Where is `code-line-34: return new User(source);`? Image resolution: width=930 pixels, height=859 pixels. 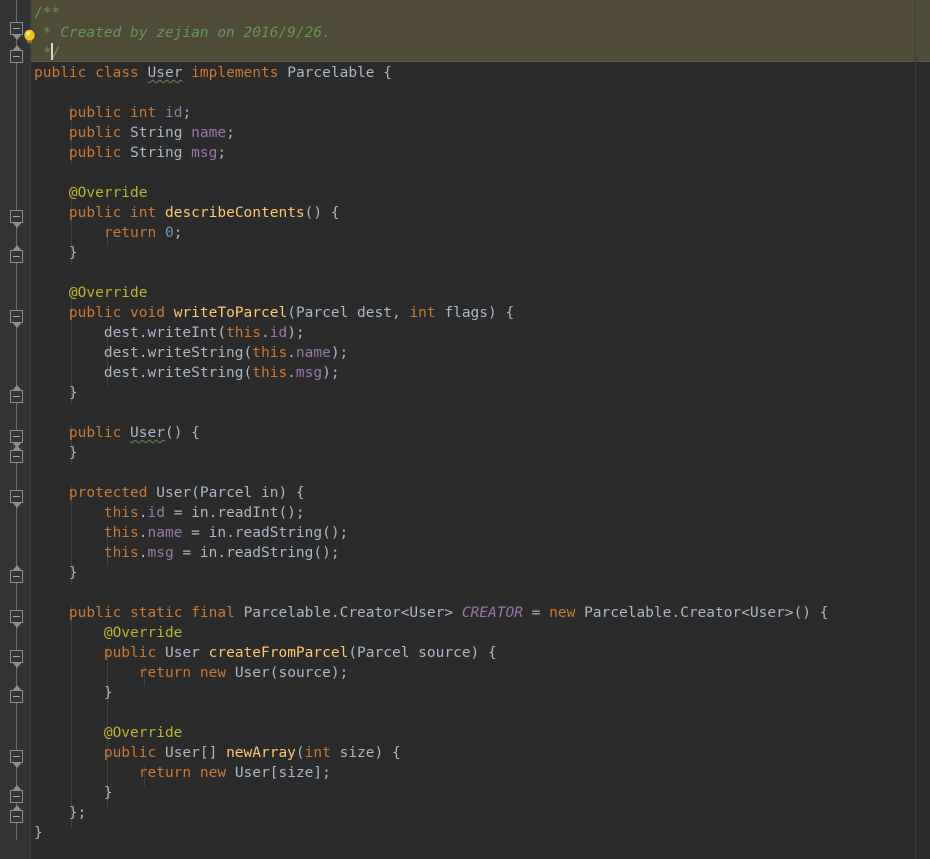
code-line-34: return new User(source); is located at coordinates (190, 673).